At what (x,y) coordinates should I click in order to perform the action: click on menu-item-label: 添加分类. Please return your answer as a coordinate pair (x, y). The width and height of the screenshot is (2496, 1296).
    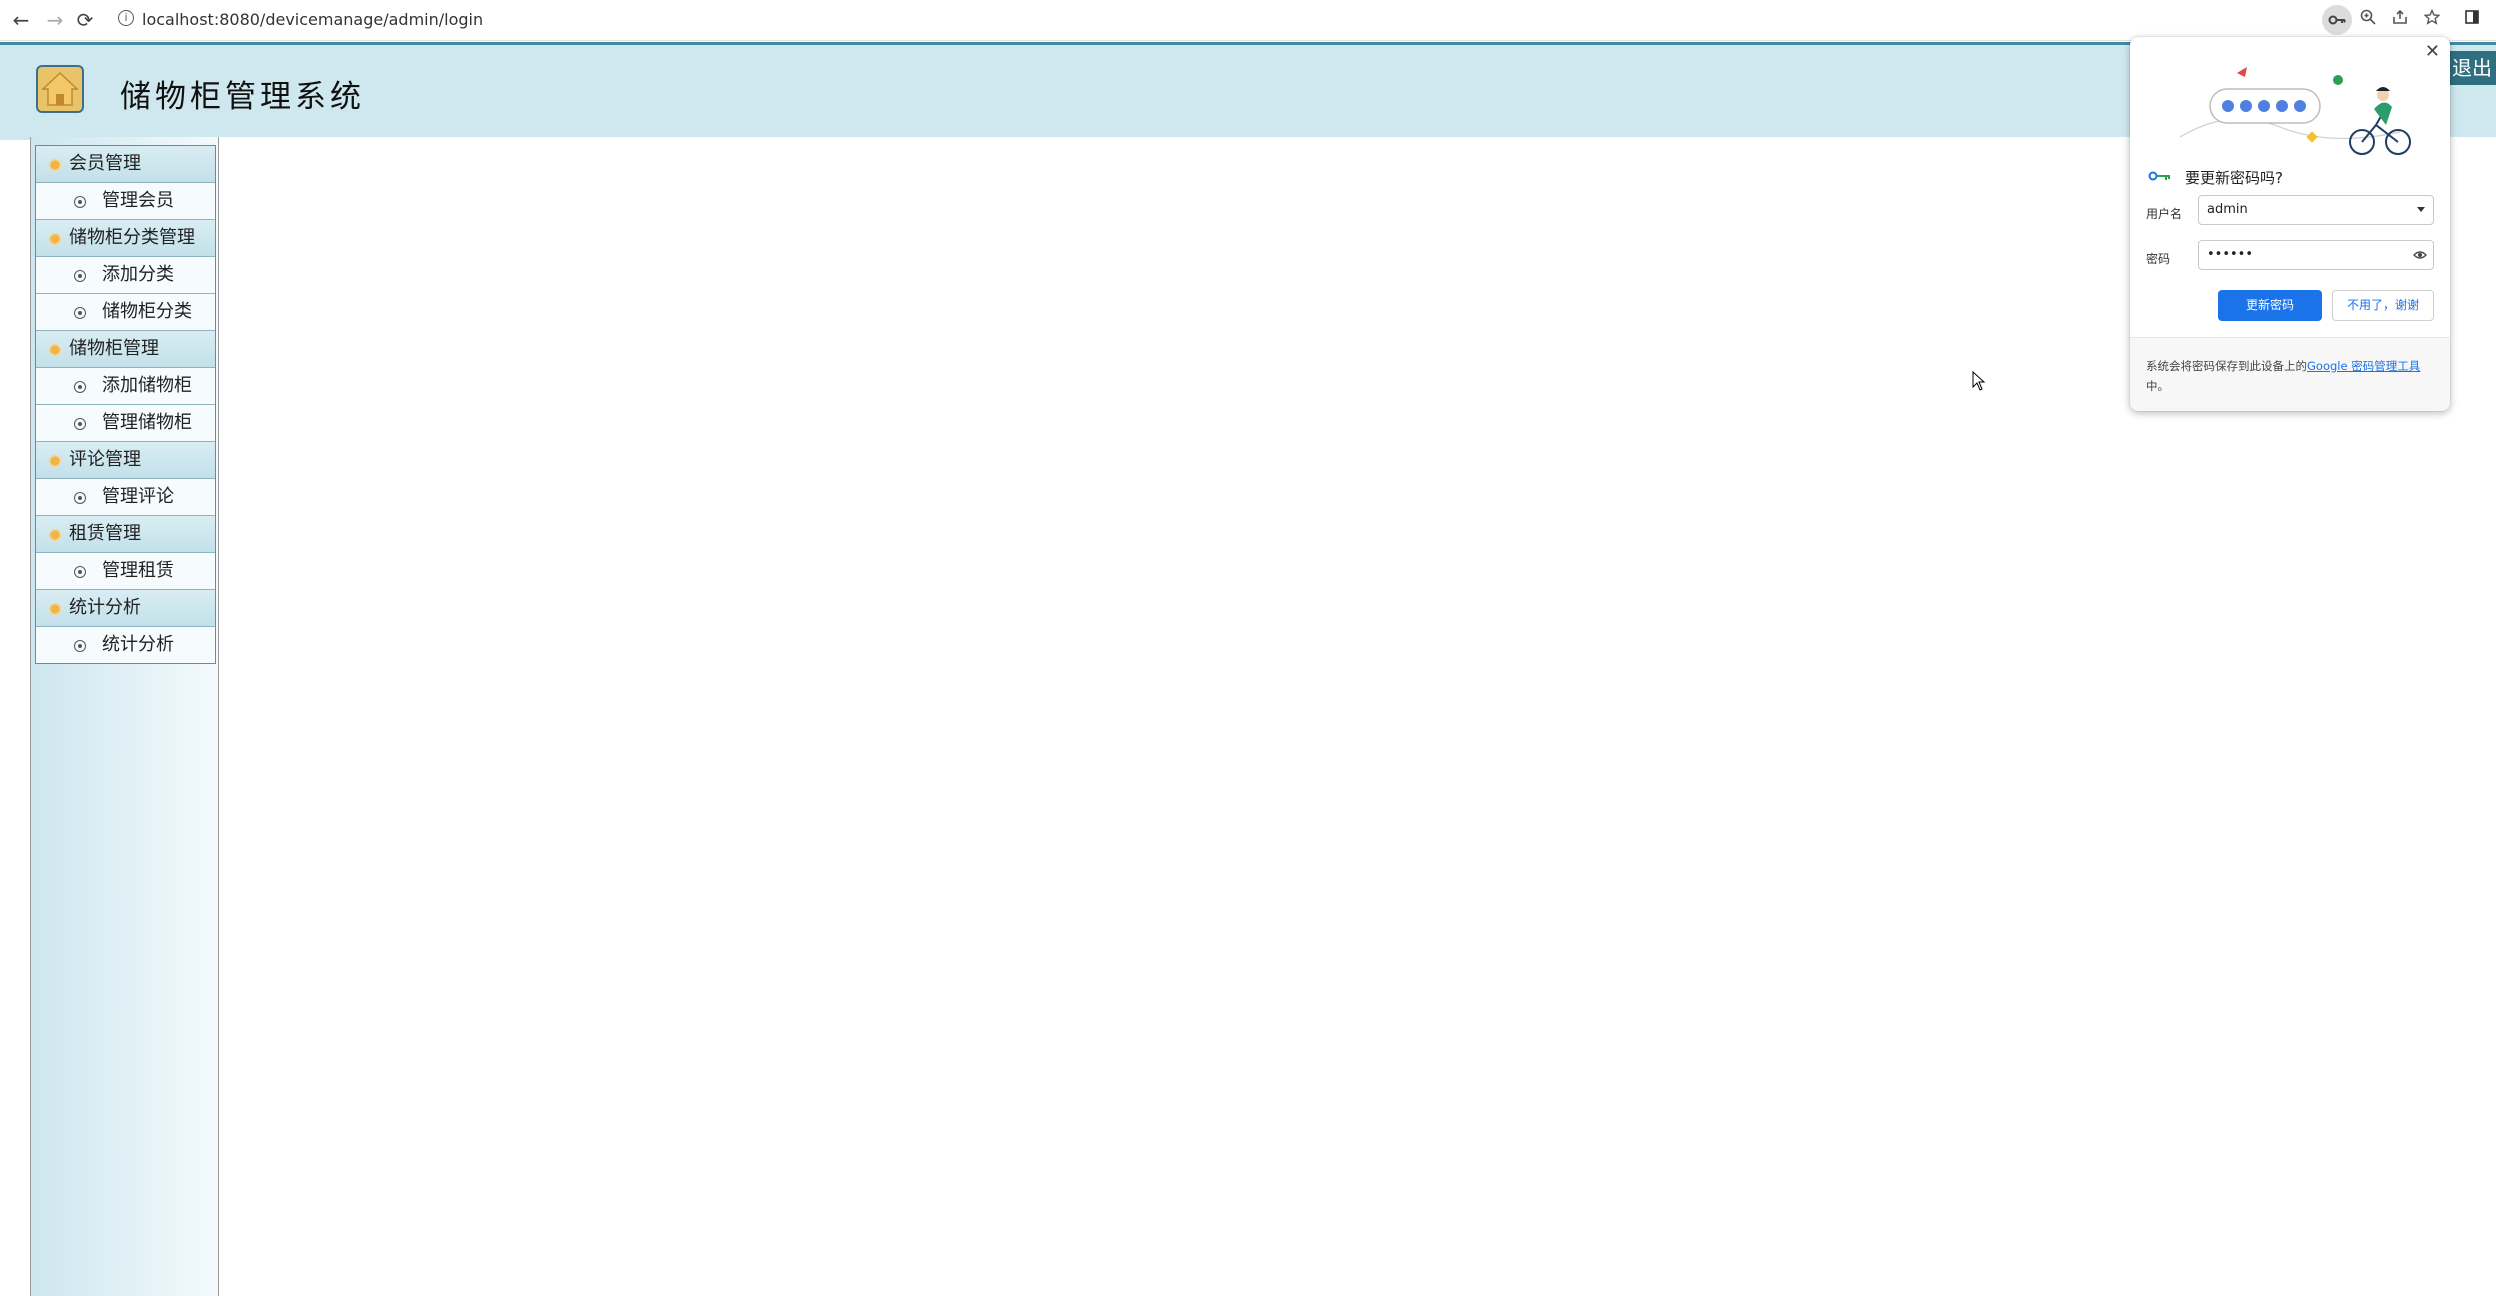
    Looking at the image, I should click on (138, 274).